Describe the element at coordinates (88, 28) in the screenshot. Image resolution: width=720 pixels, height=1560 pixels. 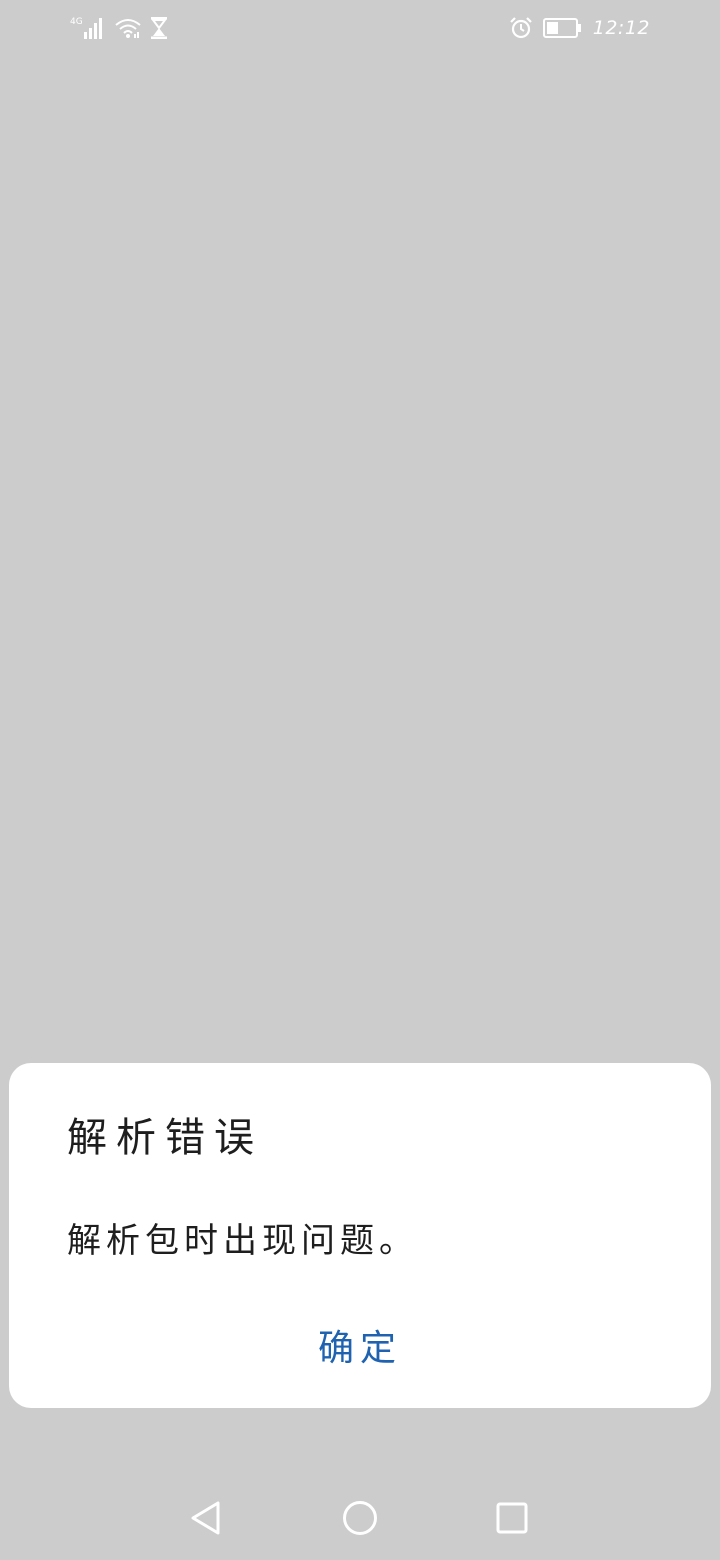
I see `cellular-signal-icon: 4G` at that location.